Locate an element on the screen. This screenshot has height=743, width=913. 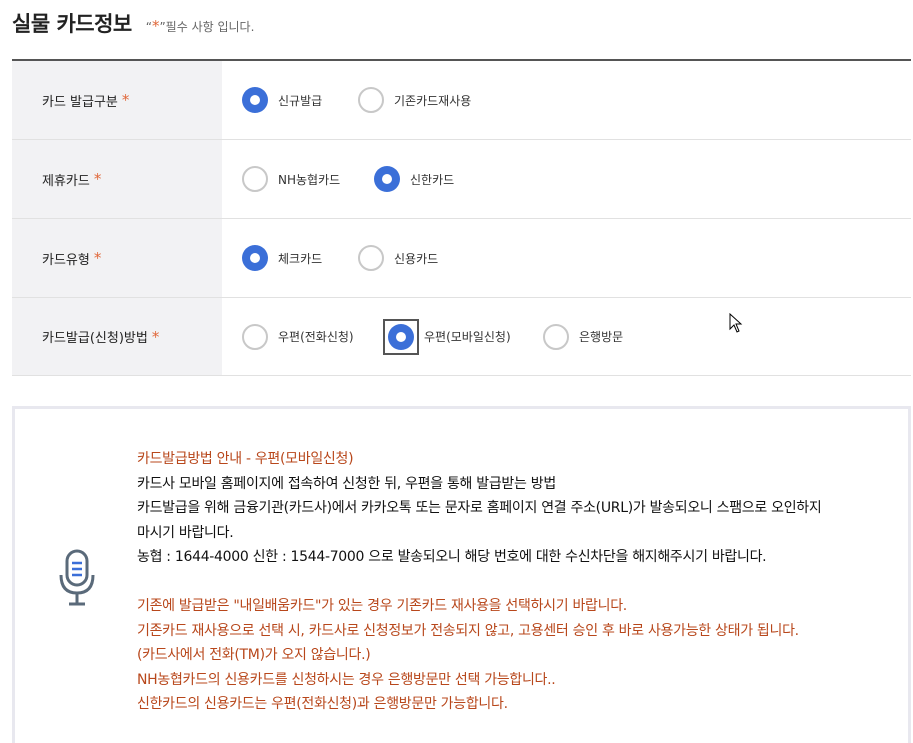
notice-line: 신한카드의 신용카드는 우편(전화신청)과 은행방문만 가능합니다. is located at coordinates (322, 704).